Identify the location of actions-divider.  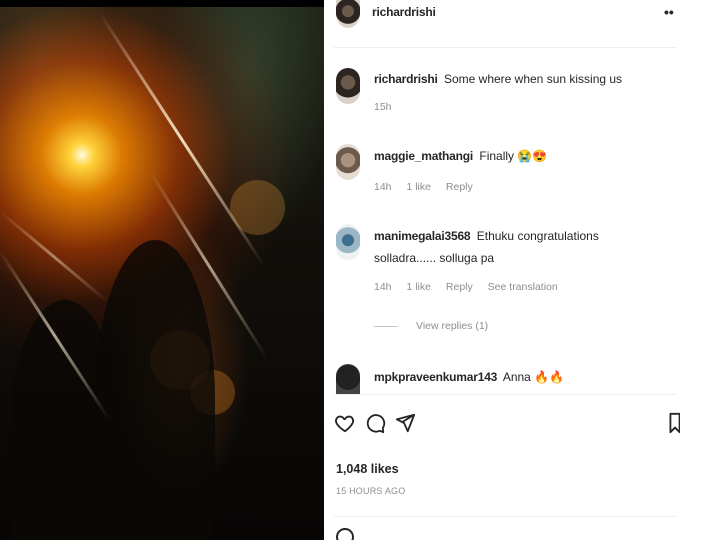
(505, 394).